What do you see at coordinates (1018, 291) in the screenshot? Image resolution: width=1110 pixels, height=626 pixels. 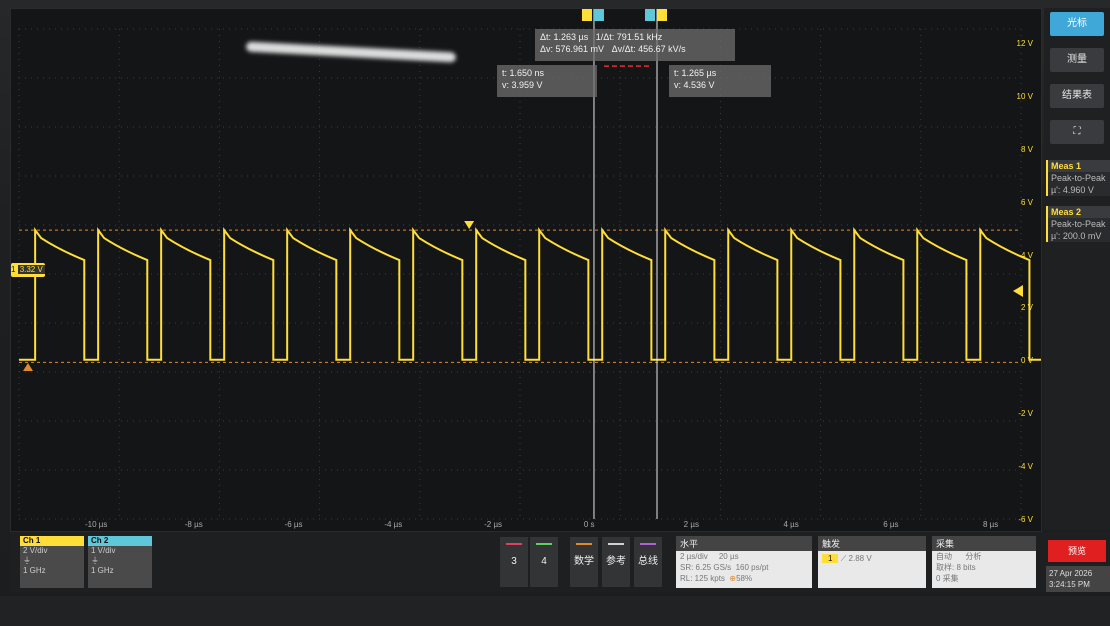 I see `trigger-level-marker` at bounding box center [1018, 291].